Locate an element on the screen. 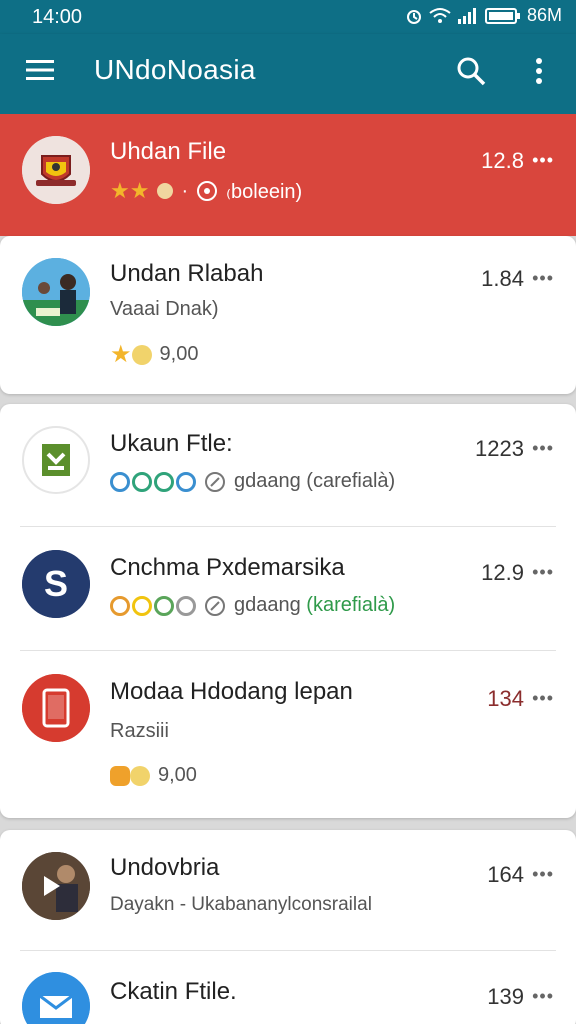 Image resolution: width=576 pixels, height=1024 pixels. crest-avatar is located at coordinates (56, 170).